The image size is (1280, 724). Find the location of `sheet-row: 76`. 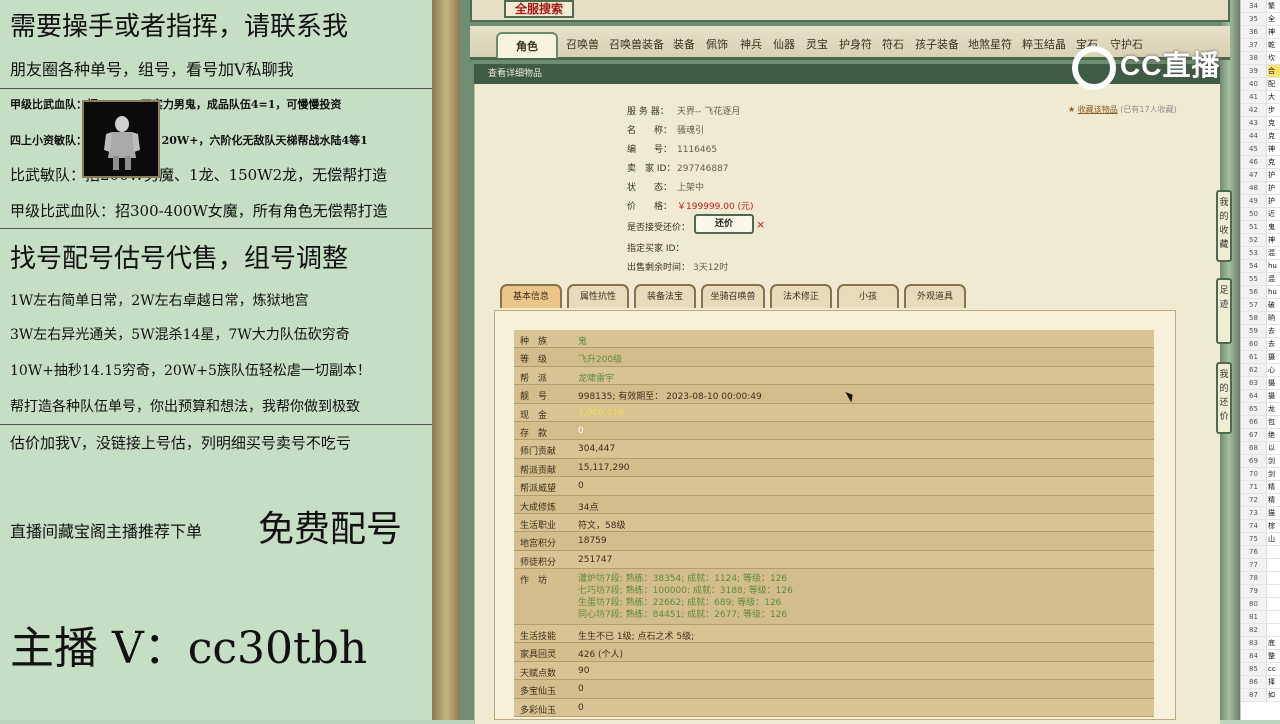

sheet-row: 76 is located at coordinates (1260, 552).